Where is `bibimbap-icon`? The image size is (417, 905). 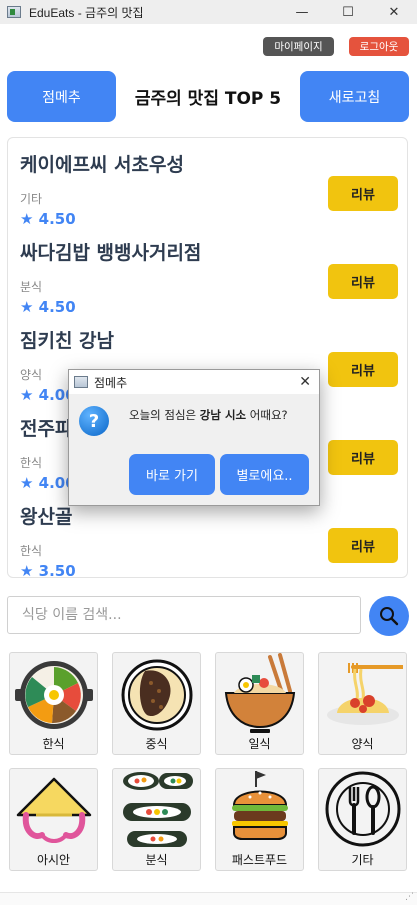 bibimbap-icon is located at coordinates (54, 695).